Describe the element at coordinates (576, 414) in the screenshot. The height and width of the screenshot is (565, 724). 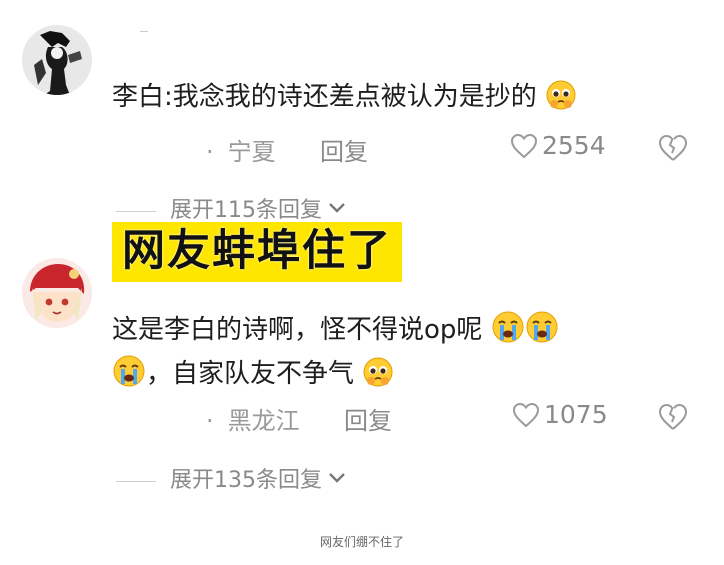
I see `like-count: 1075` at that location.